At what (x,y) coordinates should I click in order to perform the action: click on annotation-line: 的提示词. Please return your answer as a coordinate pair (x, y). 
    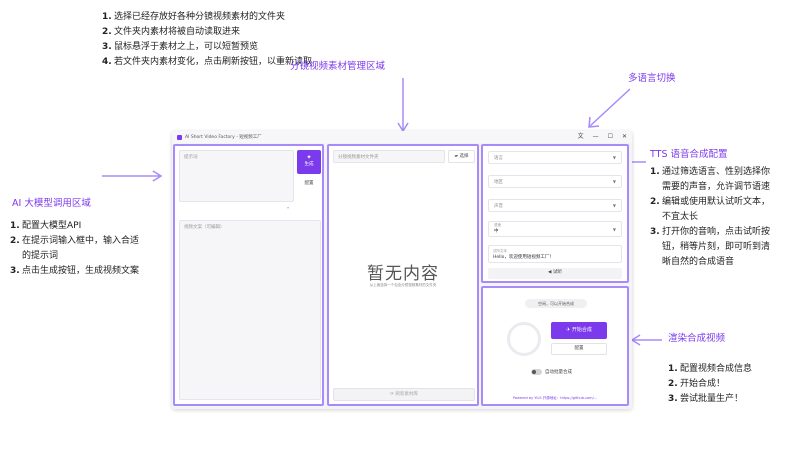
    Looking at the image, I should click on (74, 256).